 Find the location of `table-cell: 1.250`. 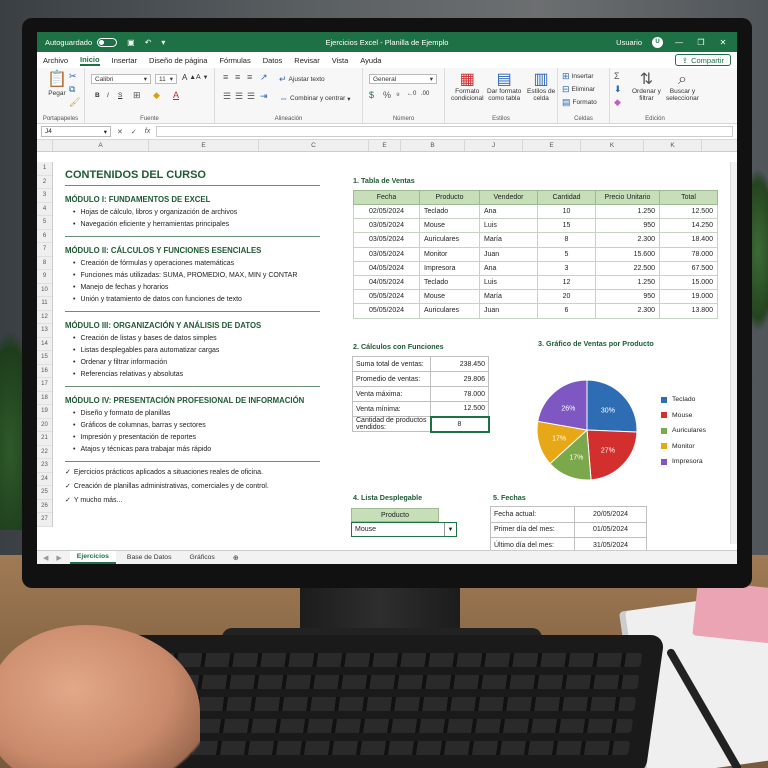

table-cell: 1.250 is located at coordinates (627, 282).